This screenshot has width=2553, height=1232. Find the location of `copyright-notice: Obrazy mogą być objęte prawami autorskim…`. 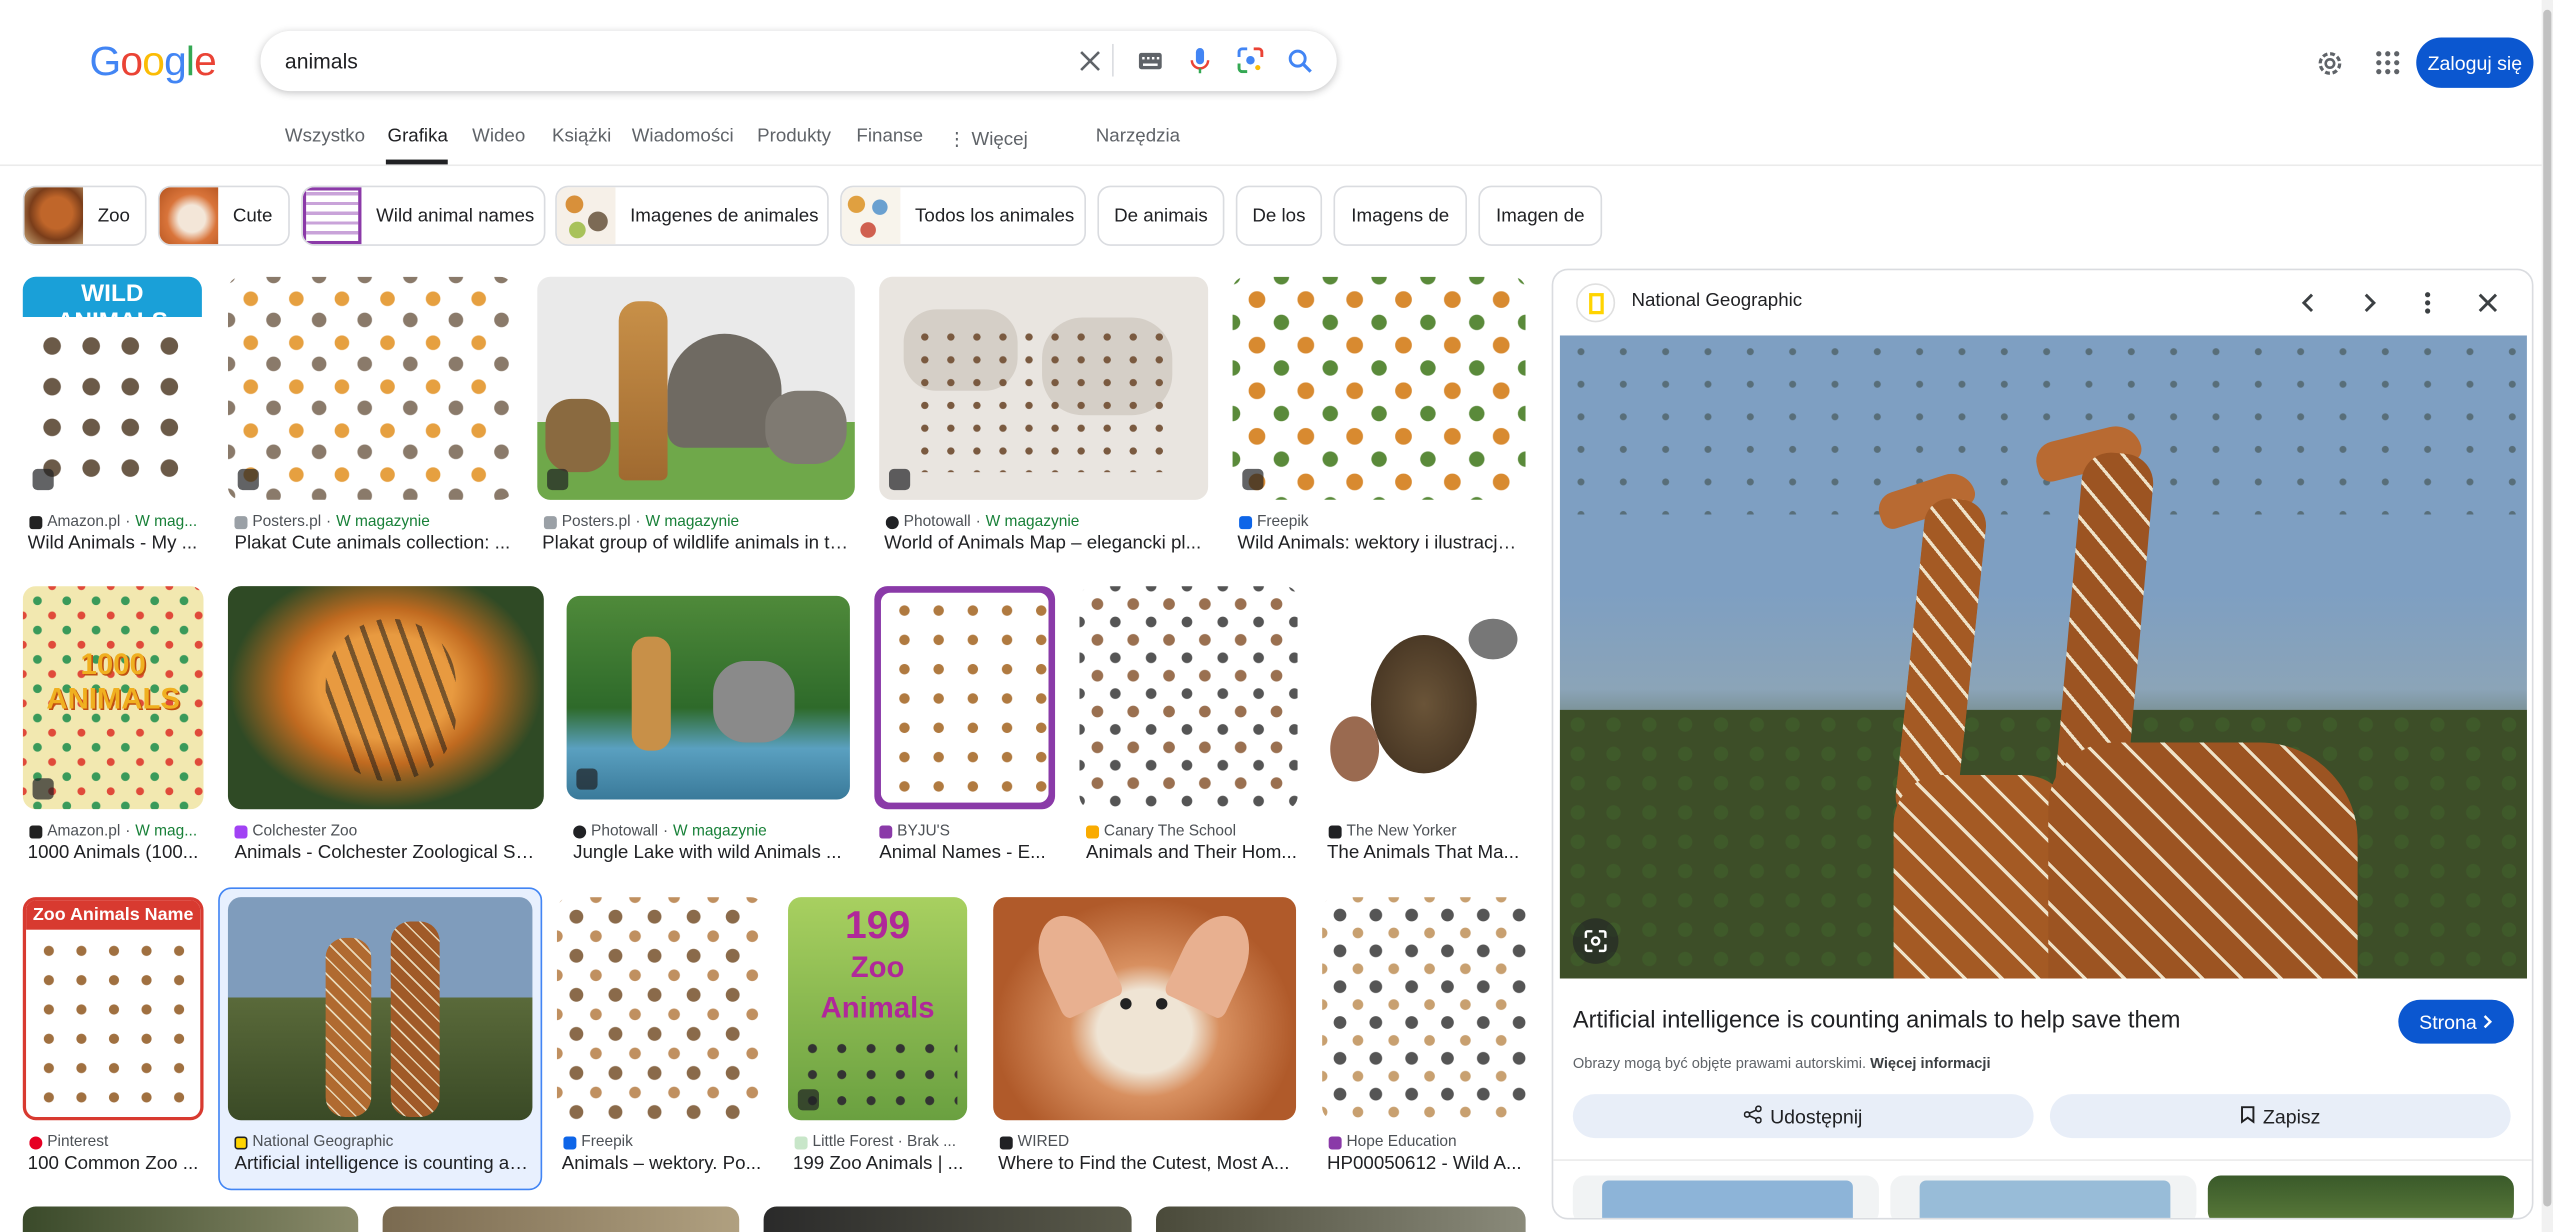

copyright-notice: Obrazy mogą być objęte prawami autorskim… is located at coordinates (1781, 1063).